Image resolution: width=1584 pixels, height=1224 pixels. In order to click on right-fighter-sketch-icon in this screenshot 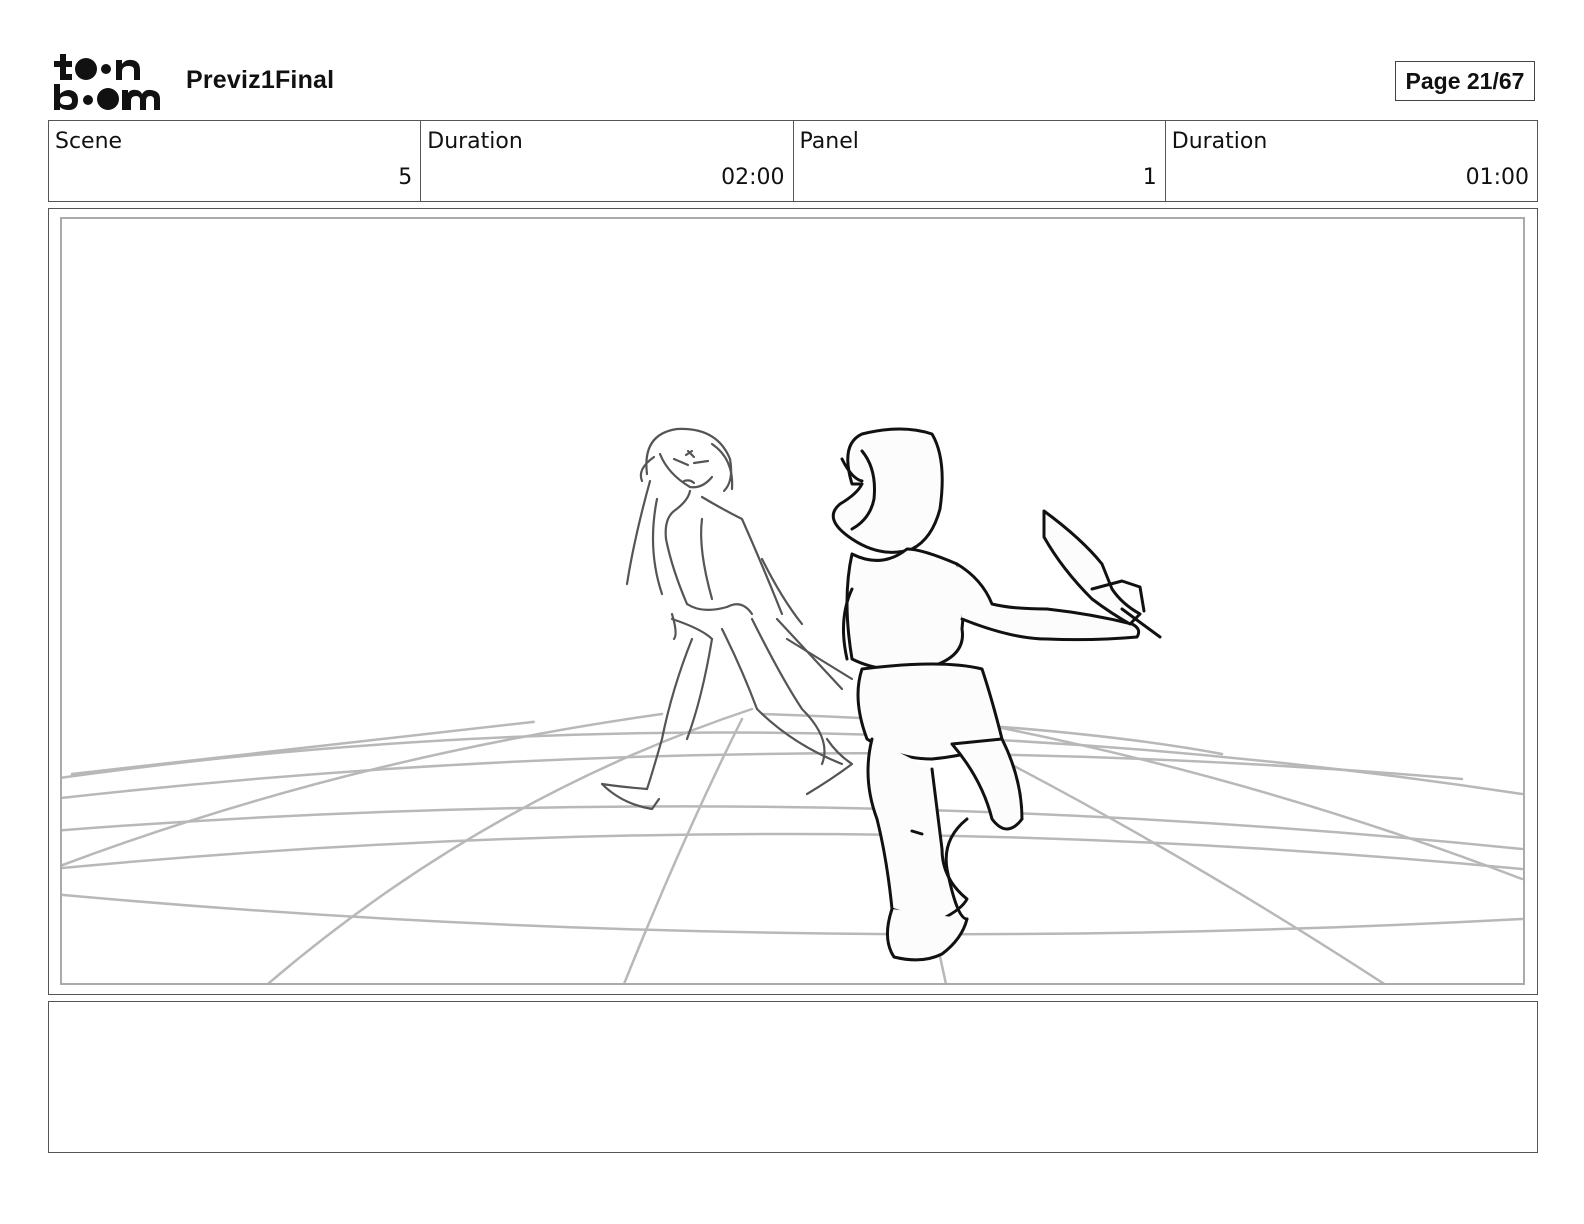, I will do `click(996, 694)`.